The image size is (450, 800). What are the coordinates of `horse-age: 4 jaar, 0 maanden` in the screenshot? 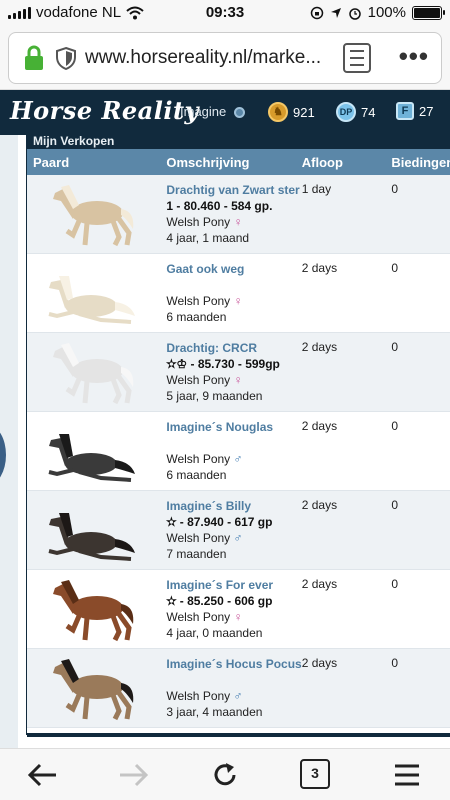 It's located at (214, 633).